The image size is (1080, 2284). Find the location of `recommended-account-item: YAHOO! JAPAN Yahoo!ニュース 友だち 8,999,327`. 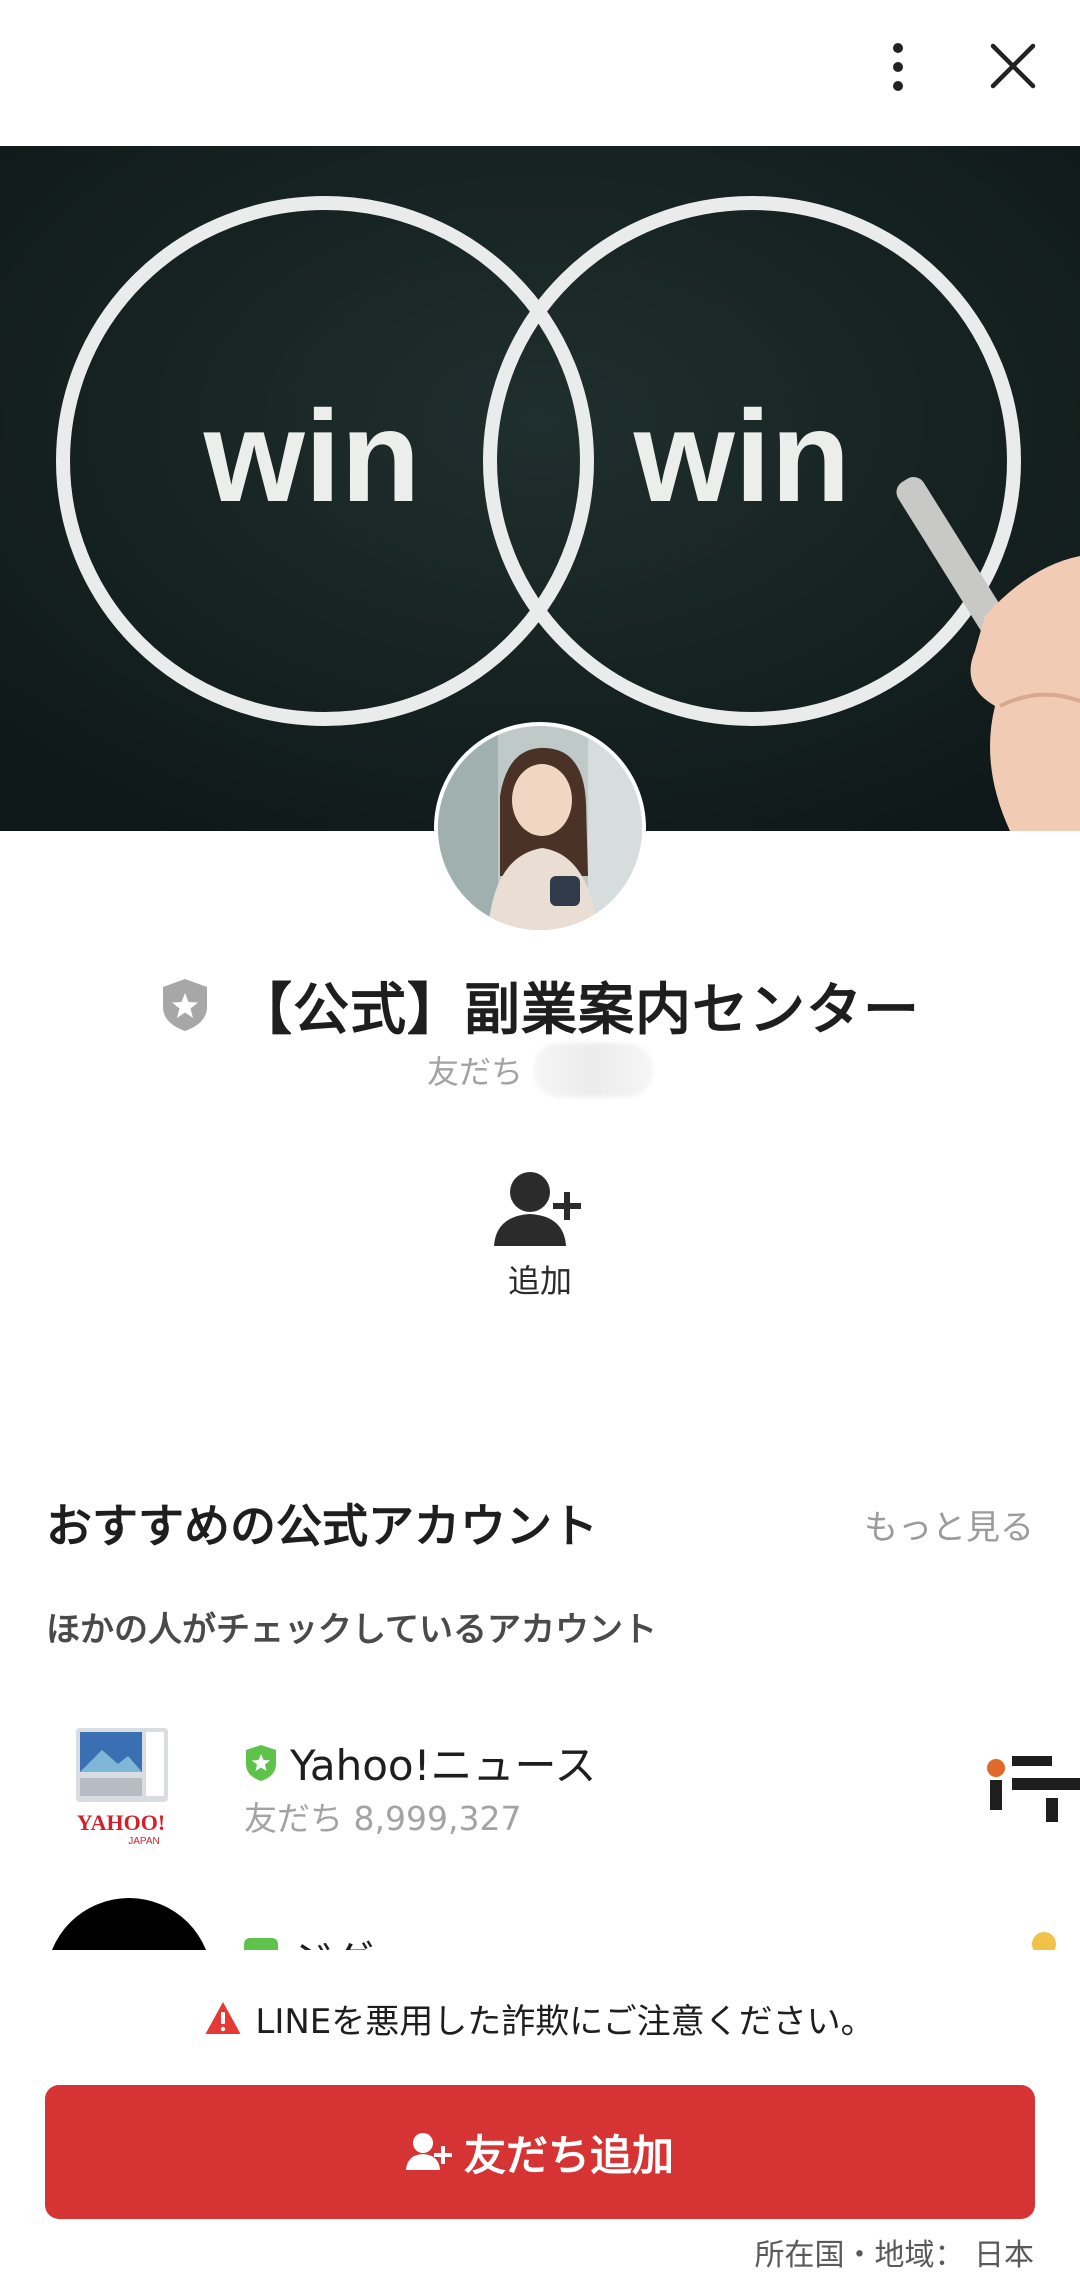

recommended-account-item: YAHOO! JAPAN Yahoo!ニュース 友だち 8,999,327 is located at coordinates (563, 1783).